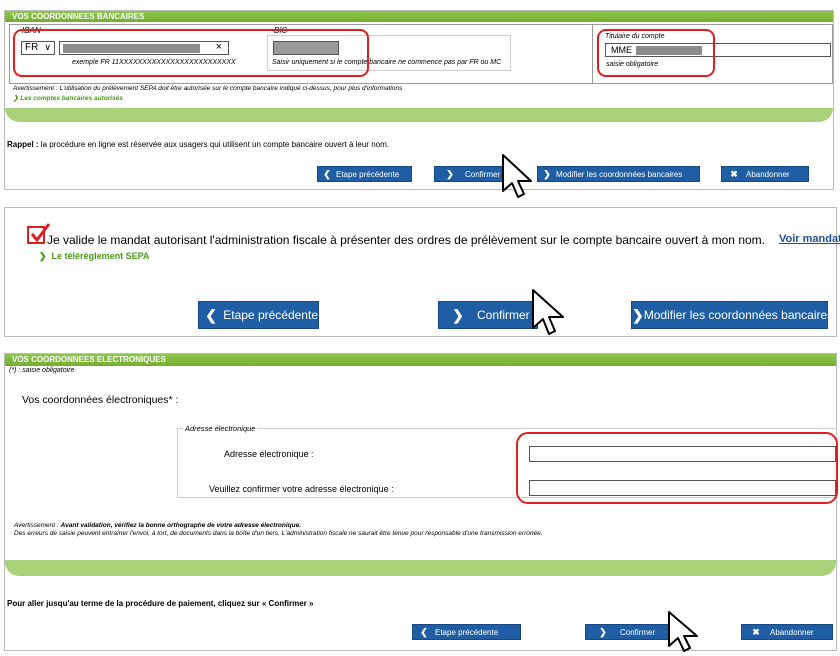 The width and height of the screenshot is (840, 656). I want to click on mandate-checkbox, so click(39, 233).